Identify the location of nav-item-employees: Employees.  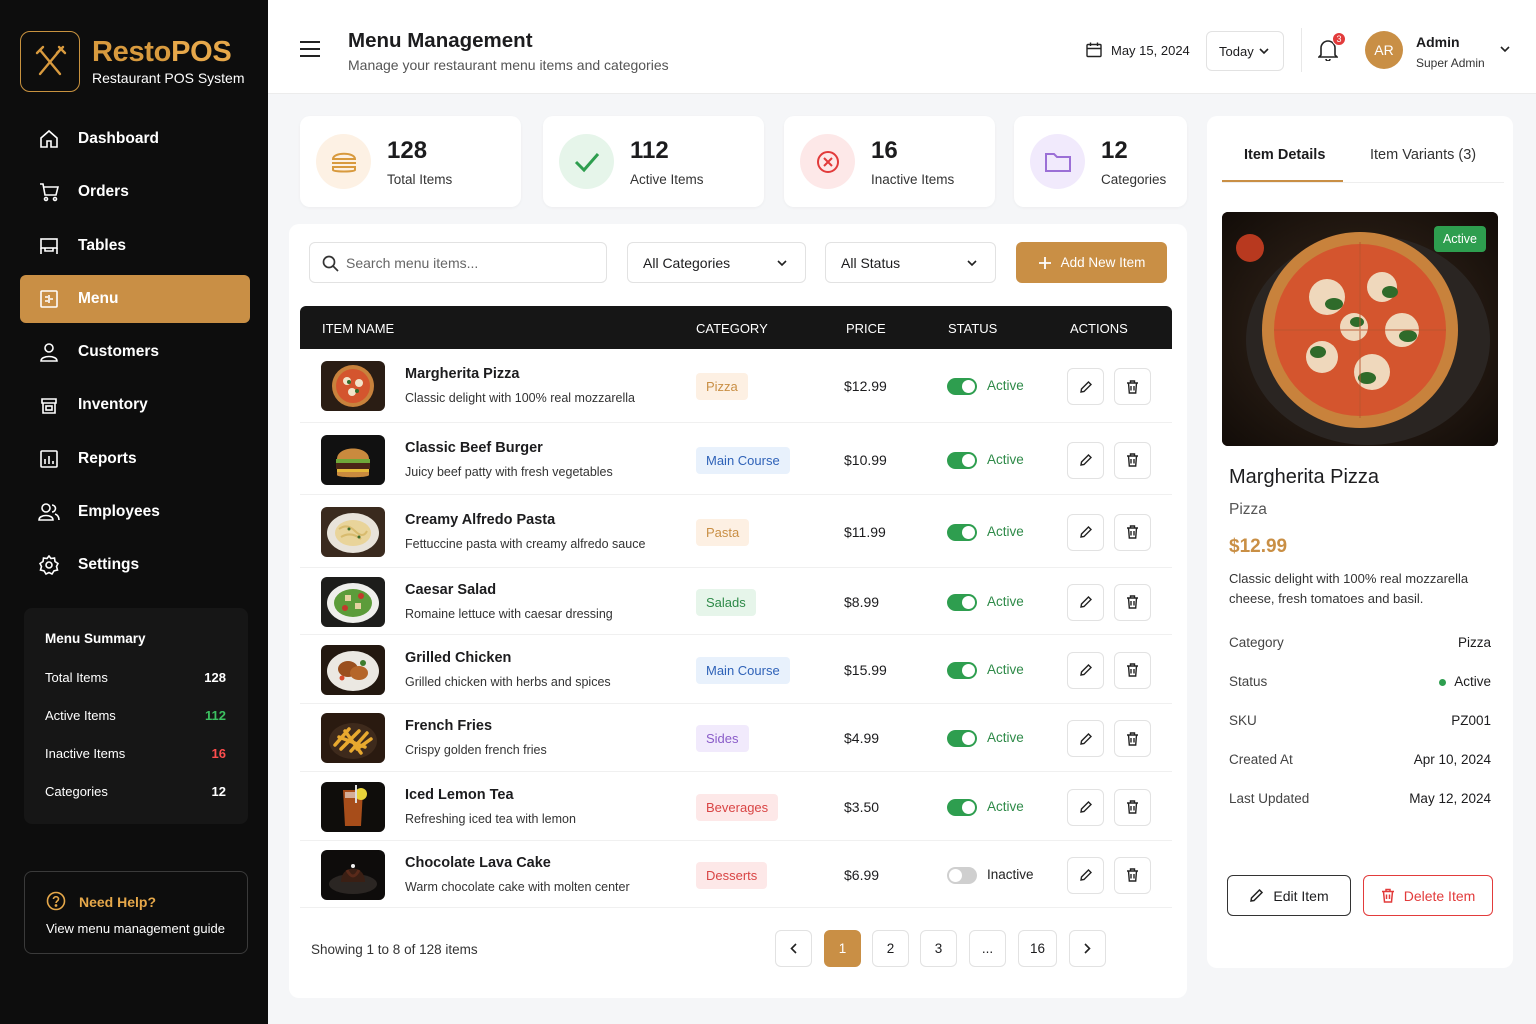
(135, 512).